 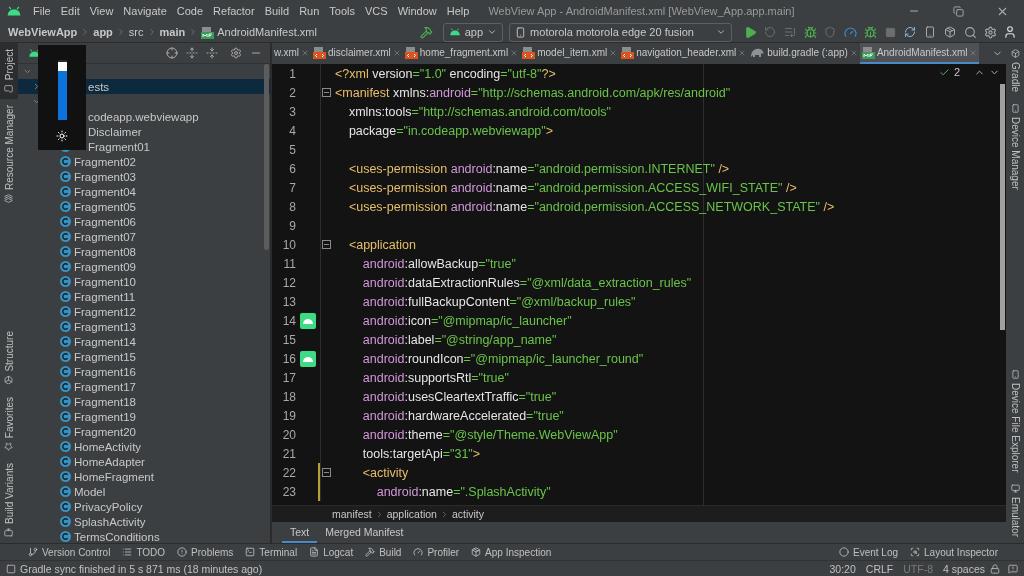 I want to click on restore-icon, so click(x=958, y=11).